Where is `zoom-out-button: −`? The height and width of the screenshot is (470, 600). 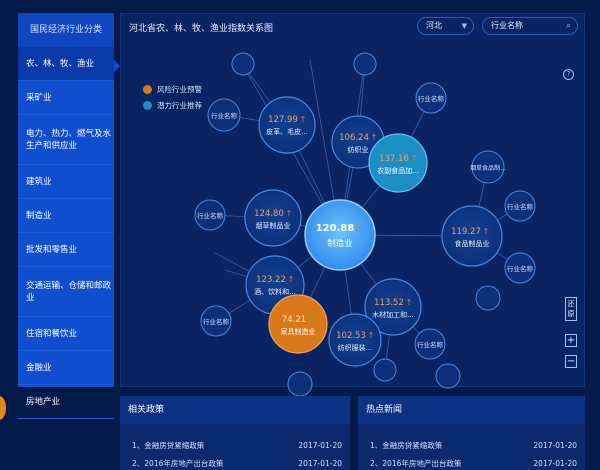 zoom-out-button: − is located at coordinates (571, 361).